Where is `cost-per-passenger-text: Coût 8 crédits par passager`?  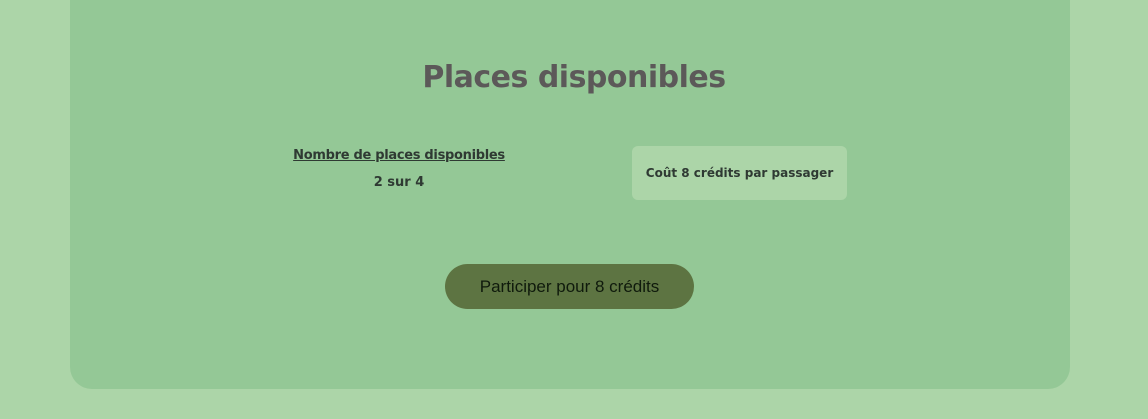 cost-per-passenger-text: Coût 8 crédits par passager is located at coordinates (739, 173).